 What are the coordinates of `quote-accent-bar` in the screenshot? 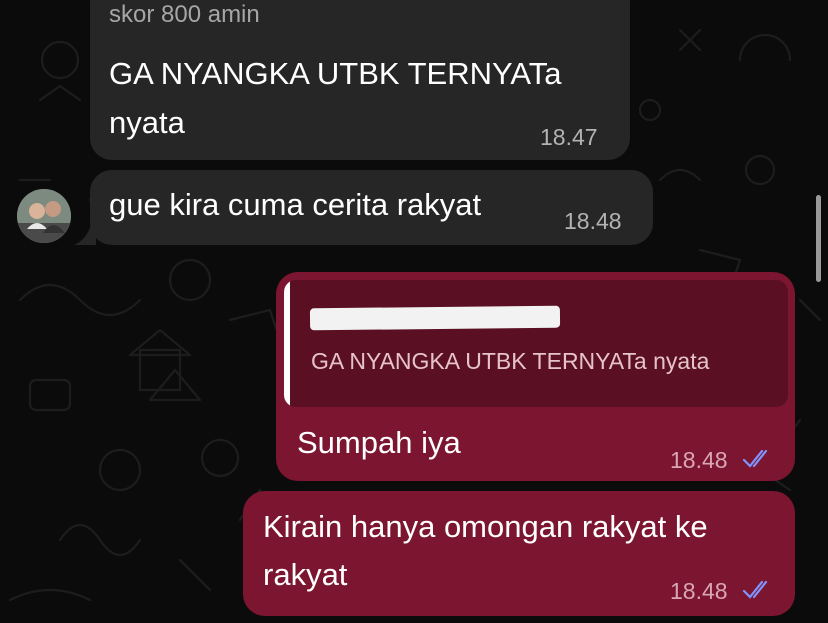 It's located at (287, 343).